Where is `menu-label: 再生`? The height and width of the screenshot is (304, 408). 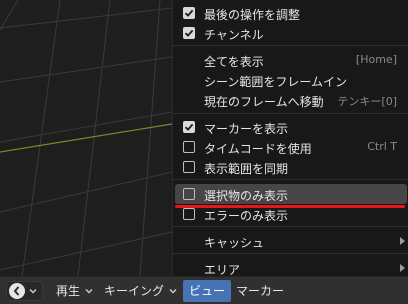 menu-label: 再生 is located at coordinates (68, 291).